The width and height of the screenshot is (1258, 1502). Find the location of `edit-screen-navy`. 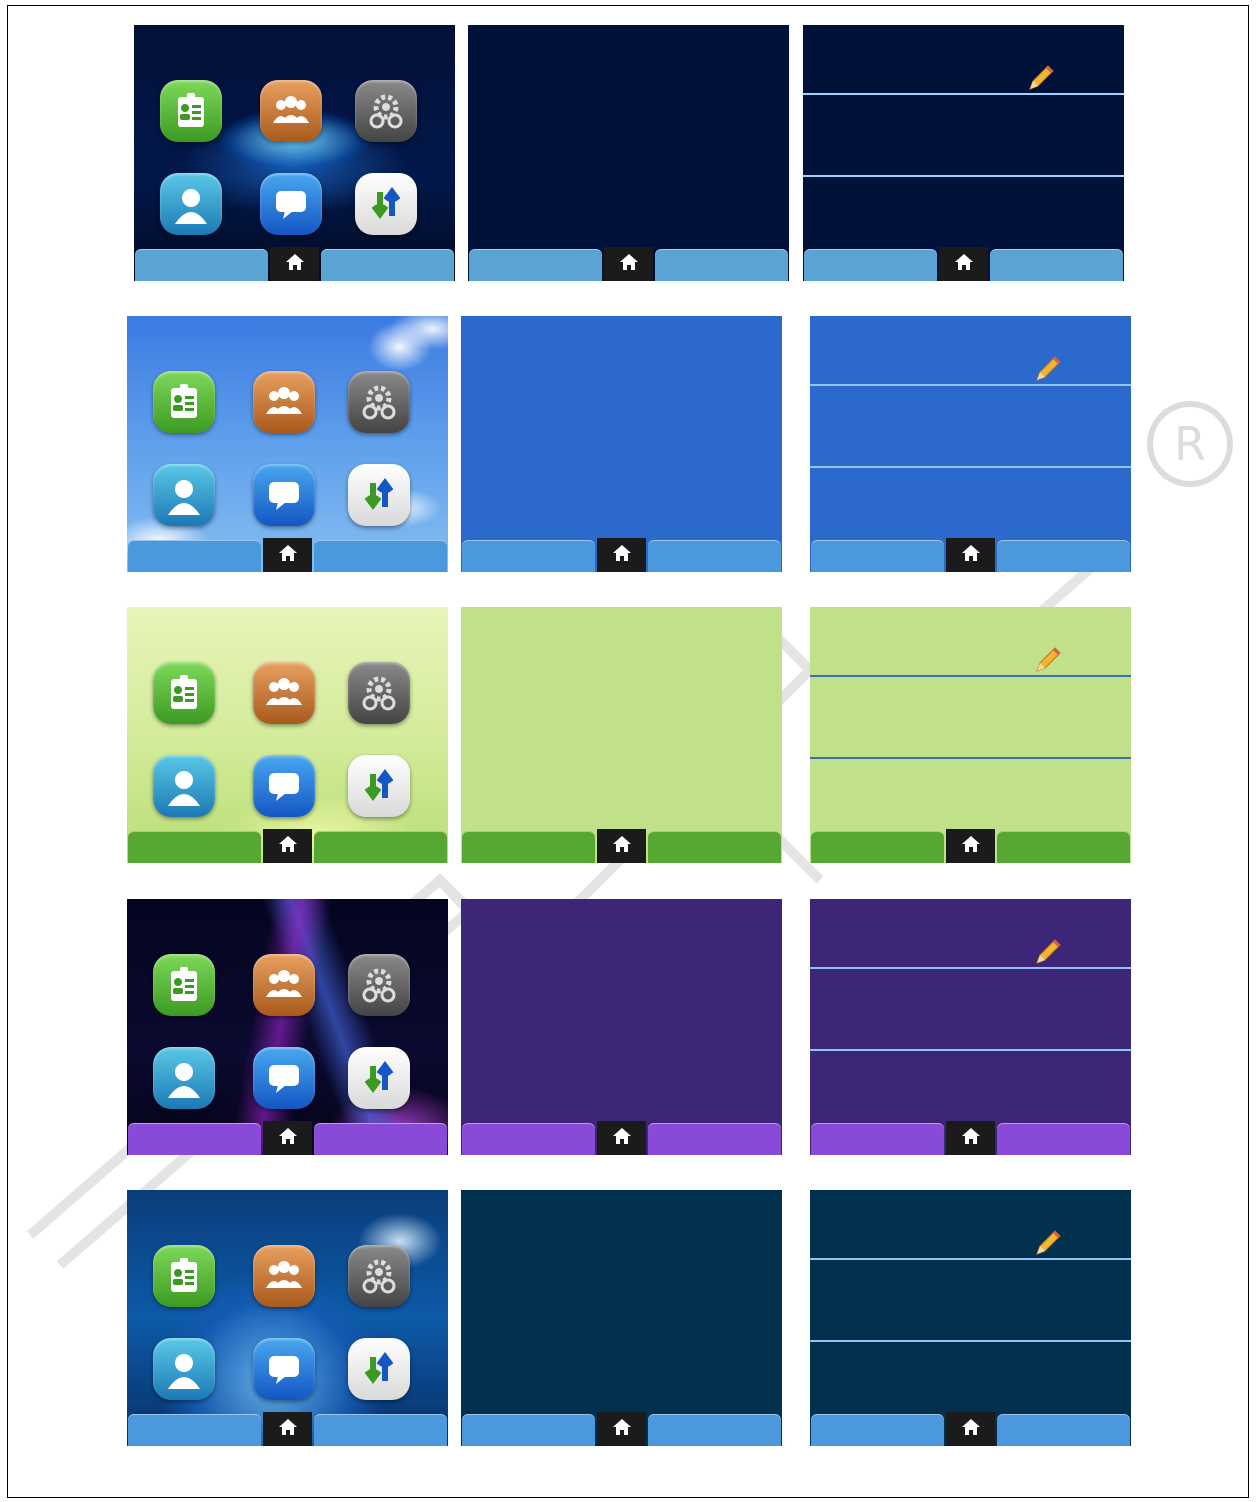

edit-screen-navy is located at coordinates (970, 1318).